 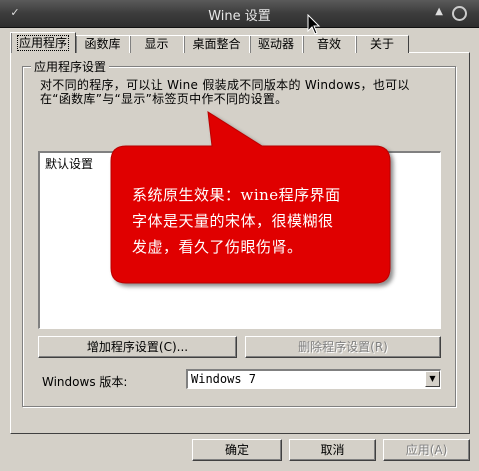 I want to click on annotation-line-2: 字体是天量的宋体，很模糊很, so click(x=233, y=221).